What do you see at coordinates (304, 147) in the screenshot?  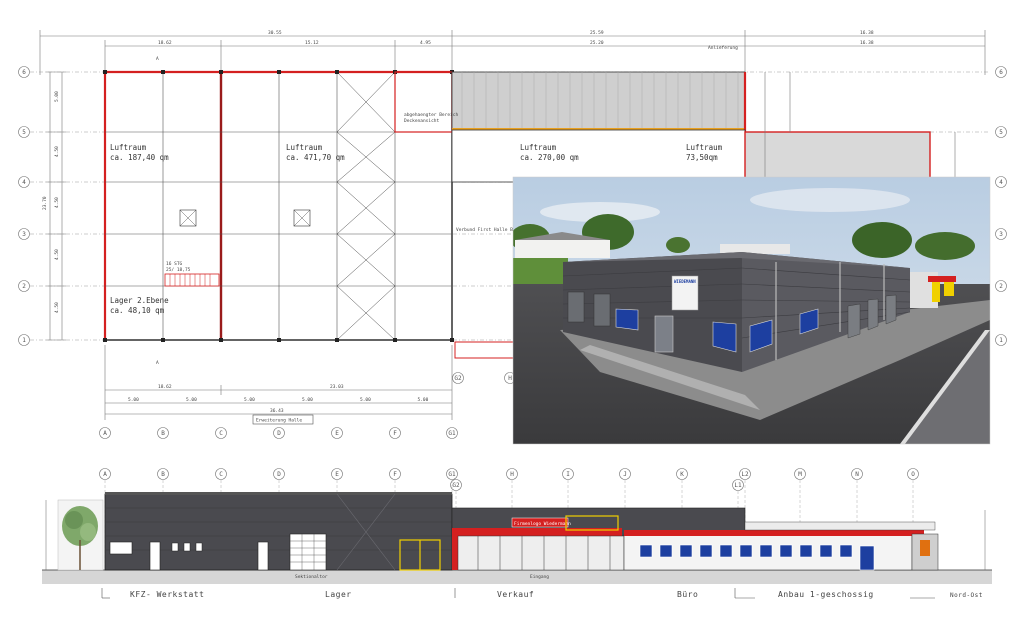 I see `room-2-name: Luftraum` at bounding box center [304, 147].